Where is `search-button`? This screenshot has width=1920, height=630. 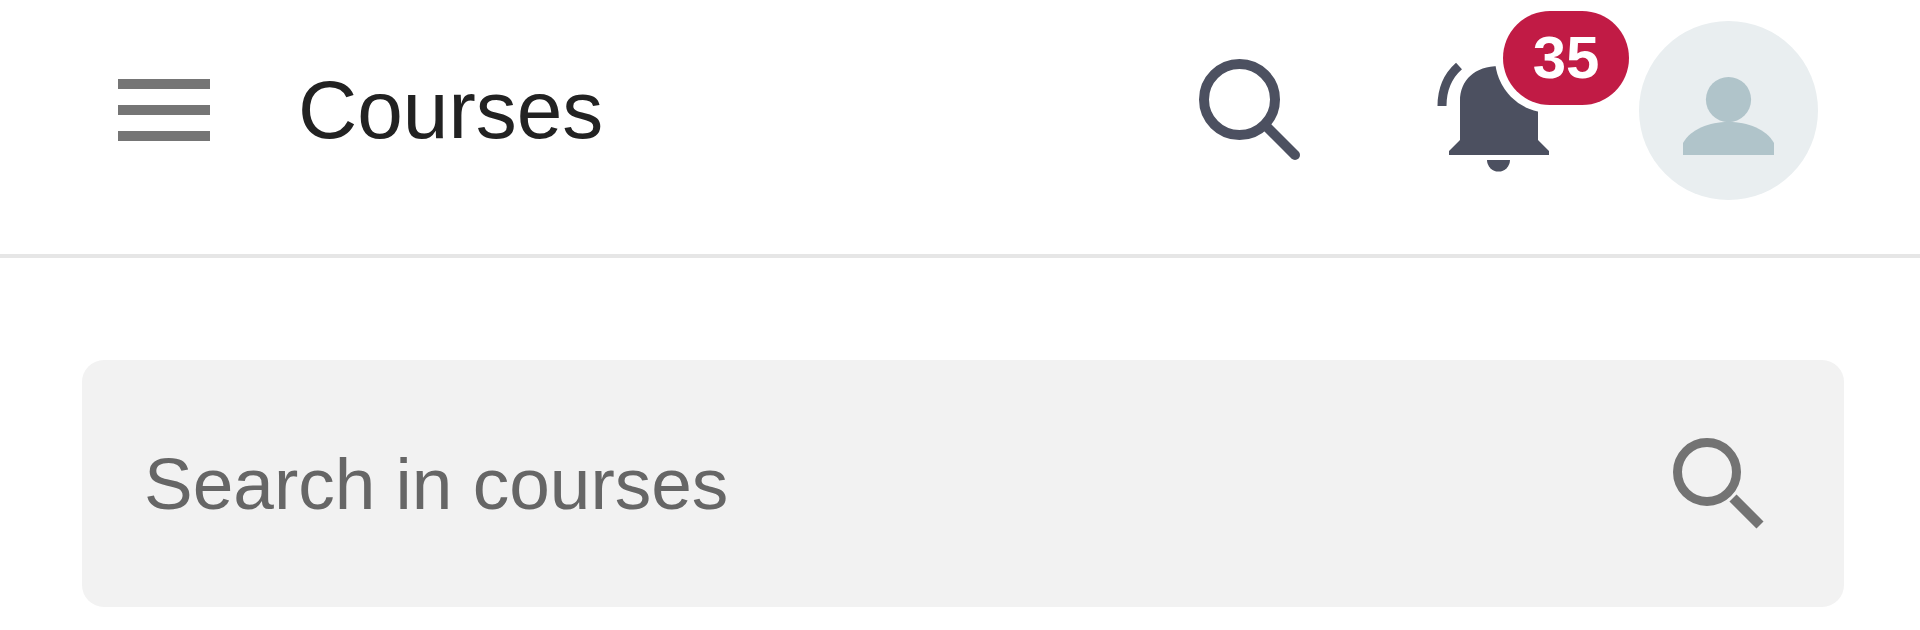
search-button is located at coordinates (1250, 110).